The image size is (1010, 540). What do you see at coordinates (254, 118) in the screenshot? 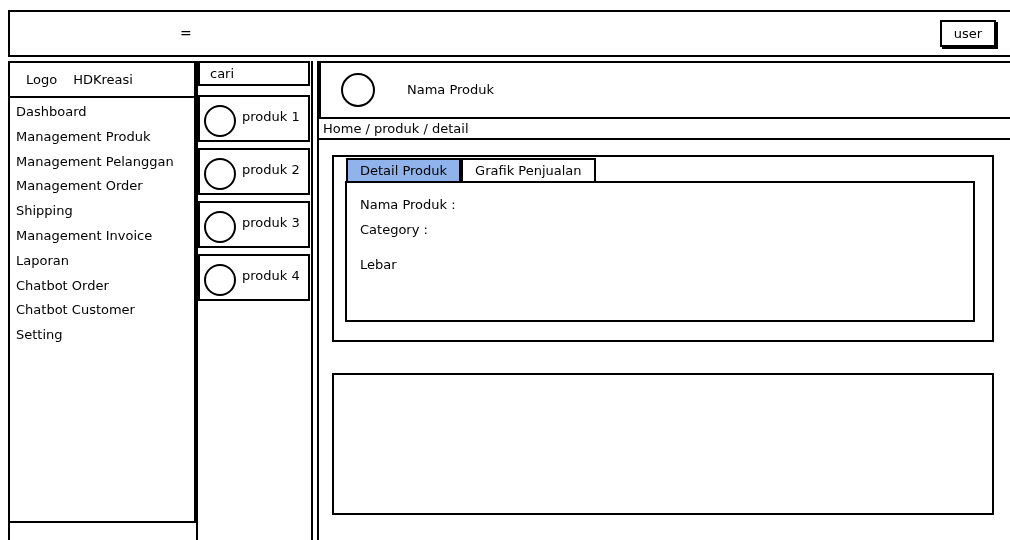
I see `product-item: produk 1` at bounding box center [254, 118].